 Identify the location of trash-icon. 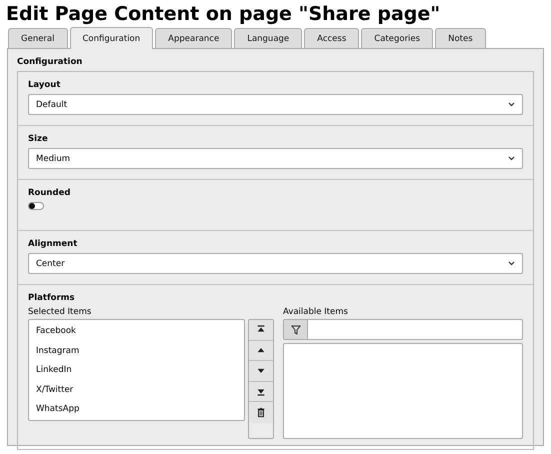
(261, 412).